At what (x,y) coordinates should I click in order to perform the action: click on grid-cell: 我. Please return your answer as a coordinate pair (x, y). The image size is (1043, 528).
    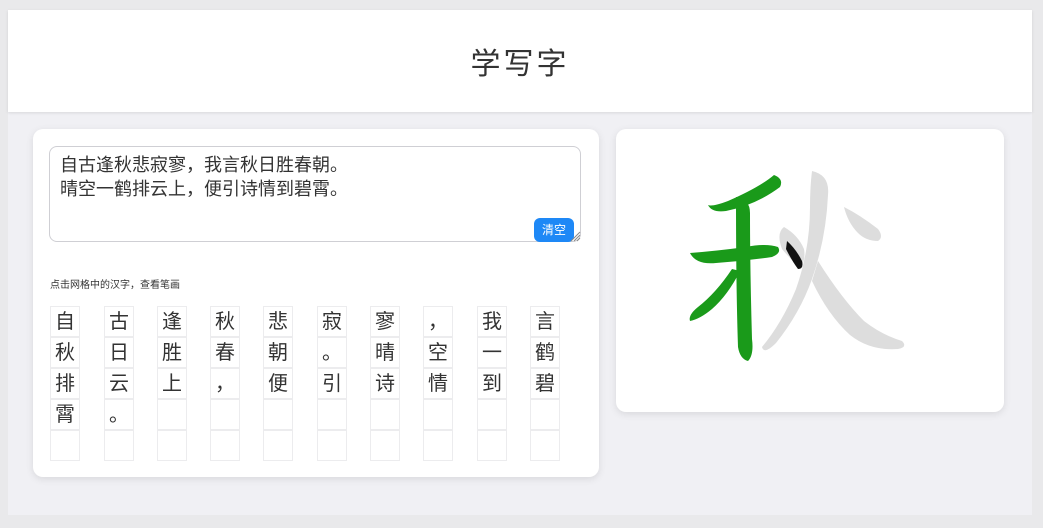
    Looking at the image, I should click on (492, 321).